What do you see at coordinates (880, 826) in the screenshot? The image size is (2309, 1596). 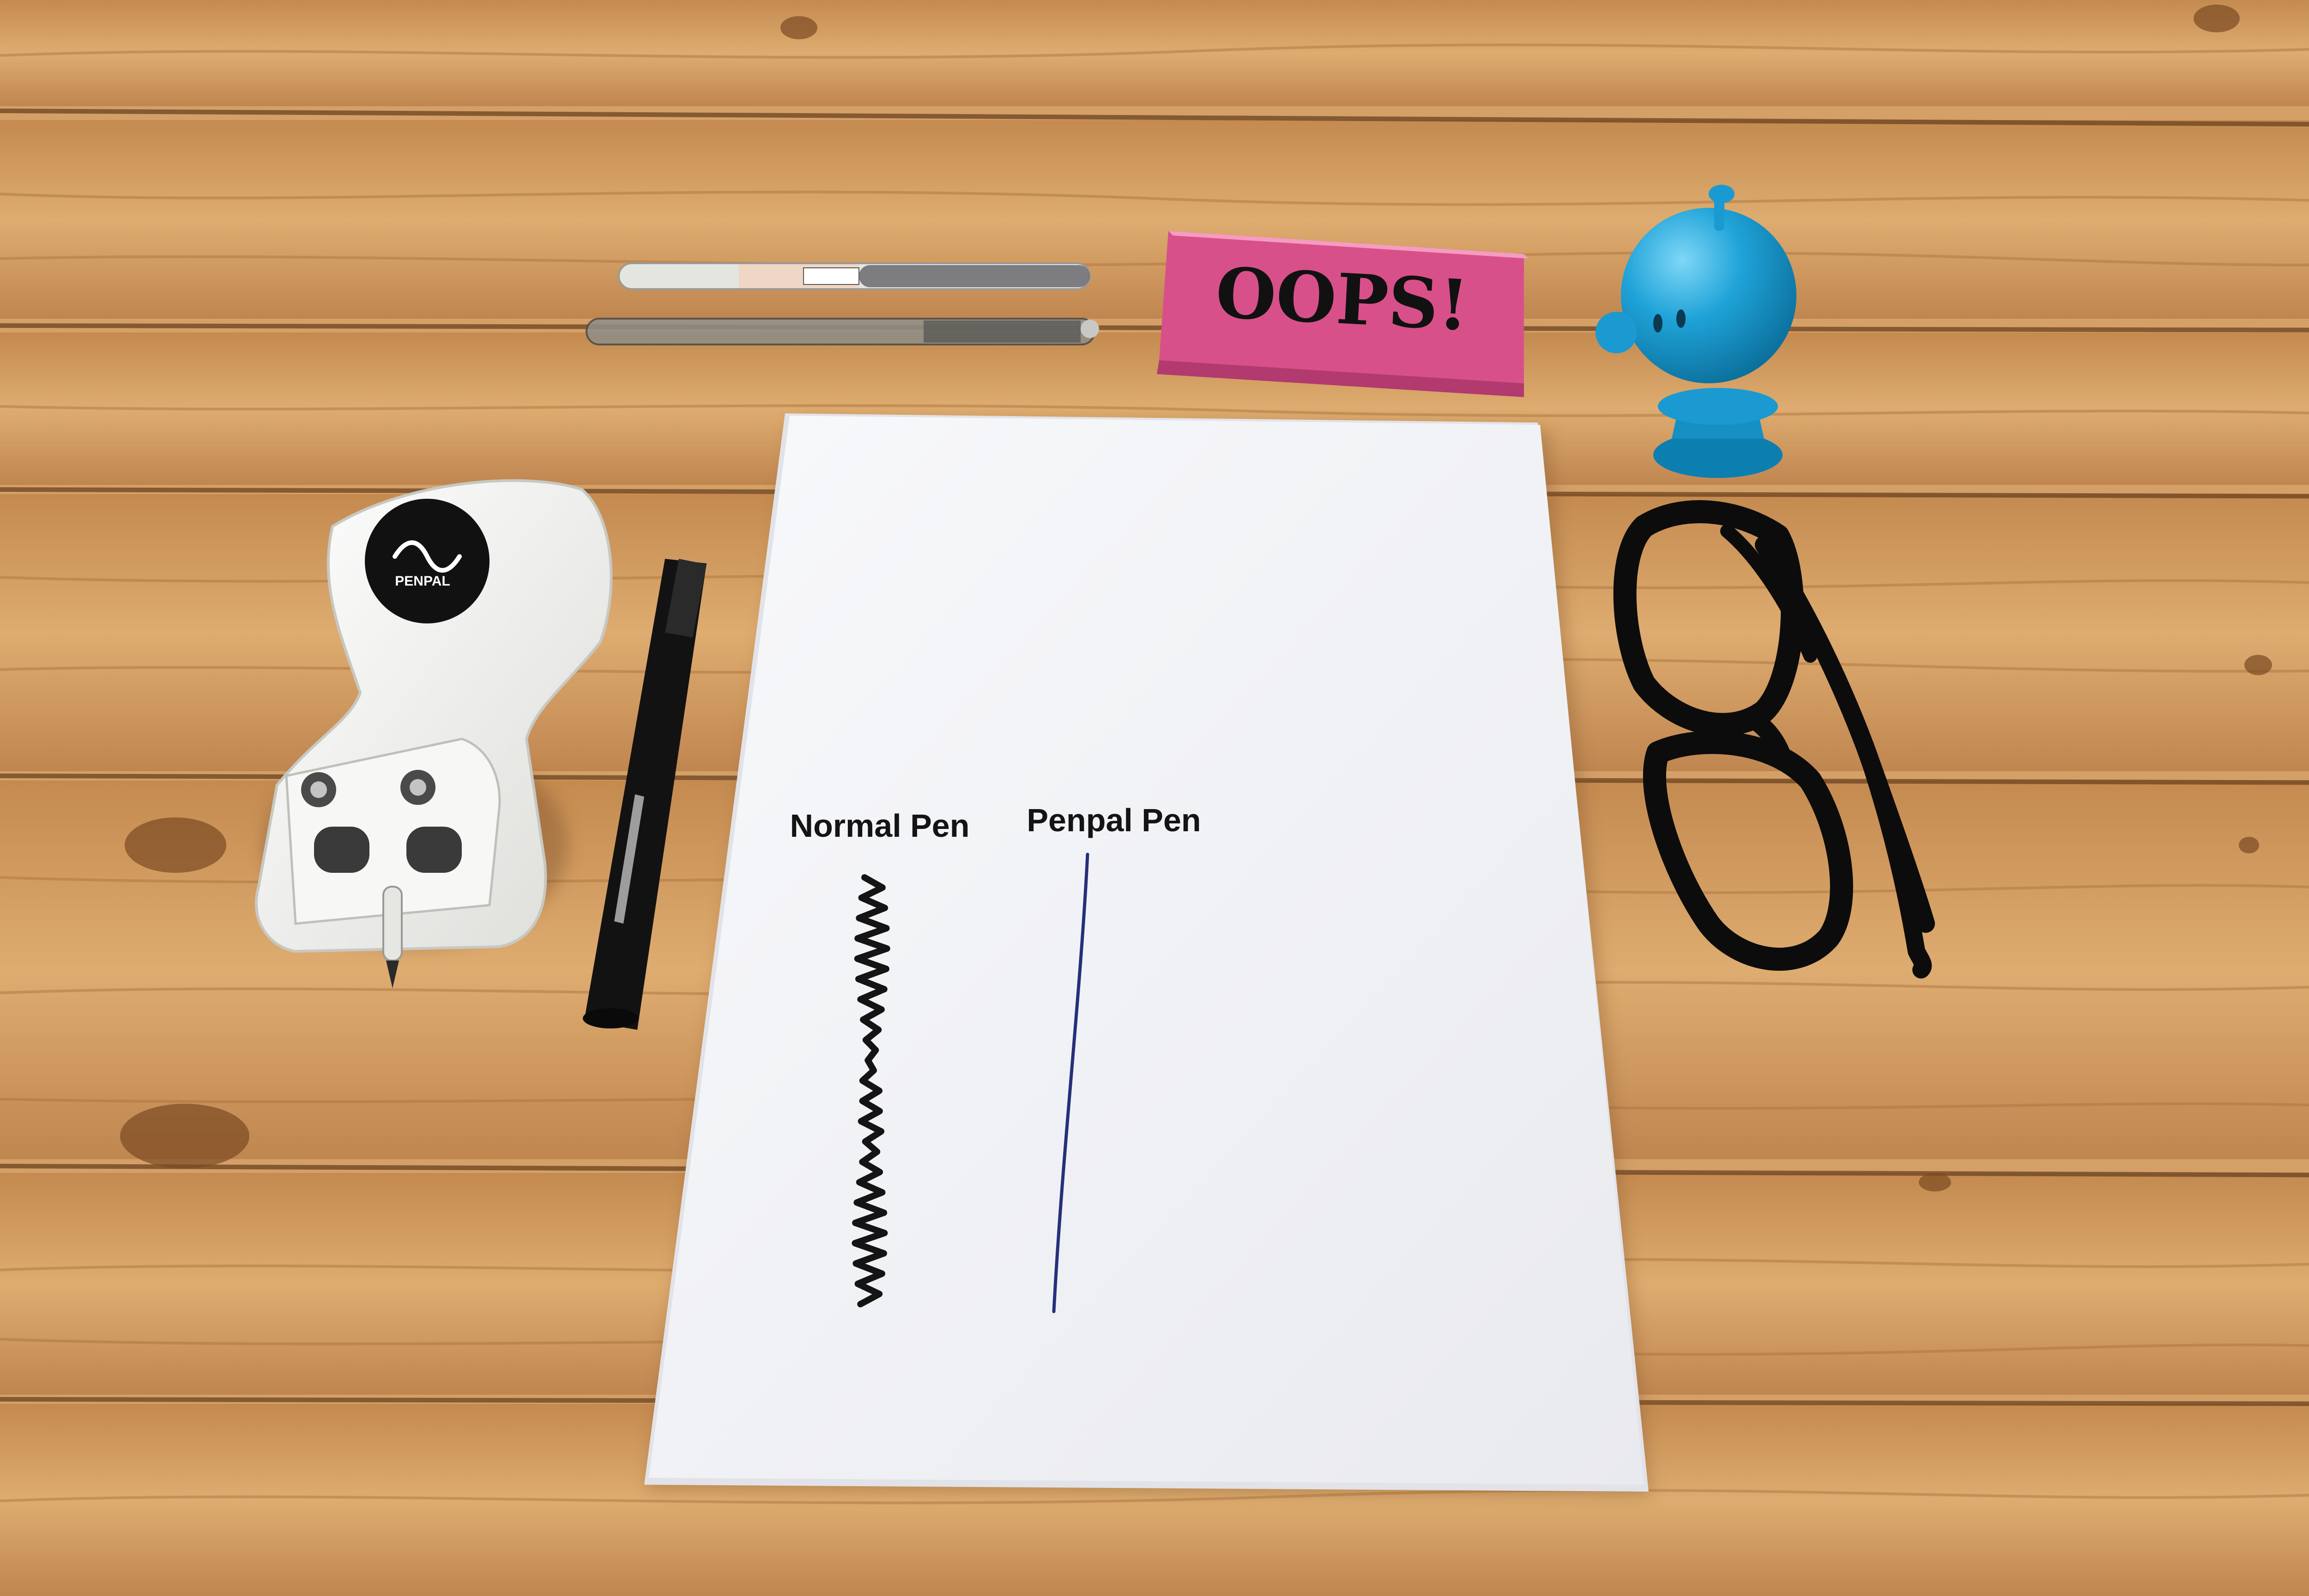 I see `label-normal-pen: Normal Pen` at bounding box center [880, 826].